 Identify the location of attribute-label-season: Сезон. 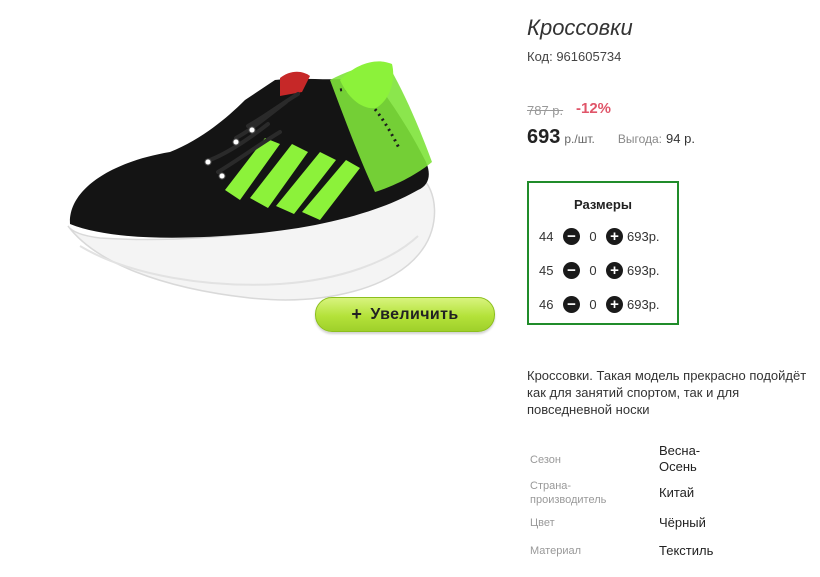
(545, 460).